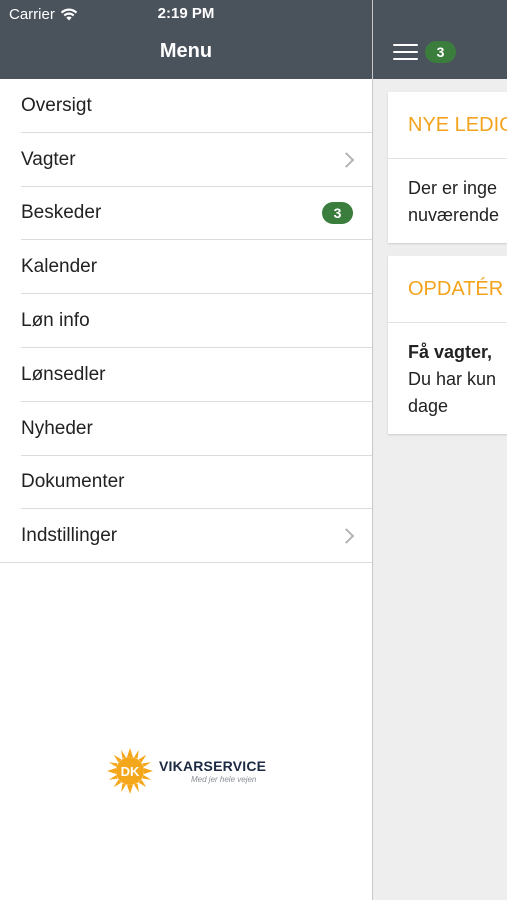 Image resolution: width=507 pixels, height=900 pixels. Describe the element at coordinates (73, 482) in the screenshot. I see `menu-item-label: Dokumenter` at that location.